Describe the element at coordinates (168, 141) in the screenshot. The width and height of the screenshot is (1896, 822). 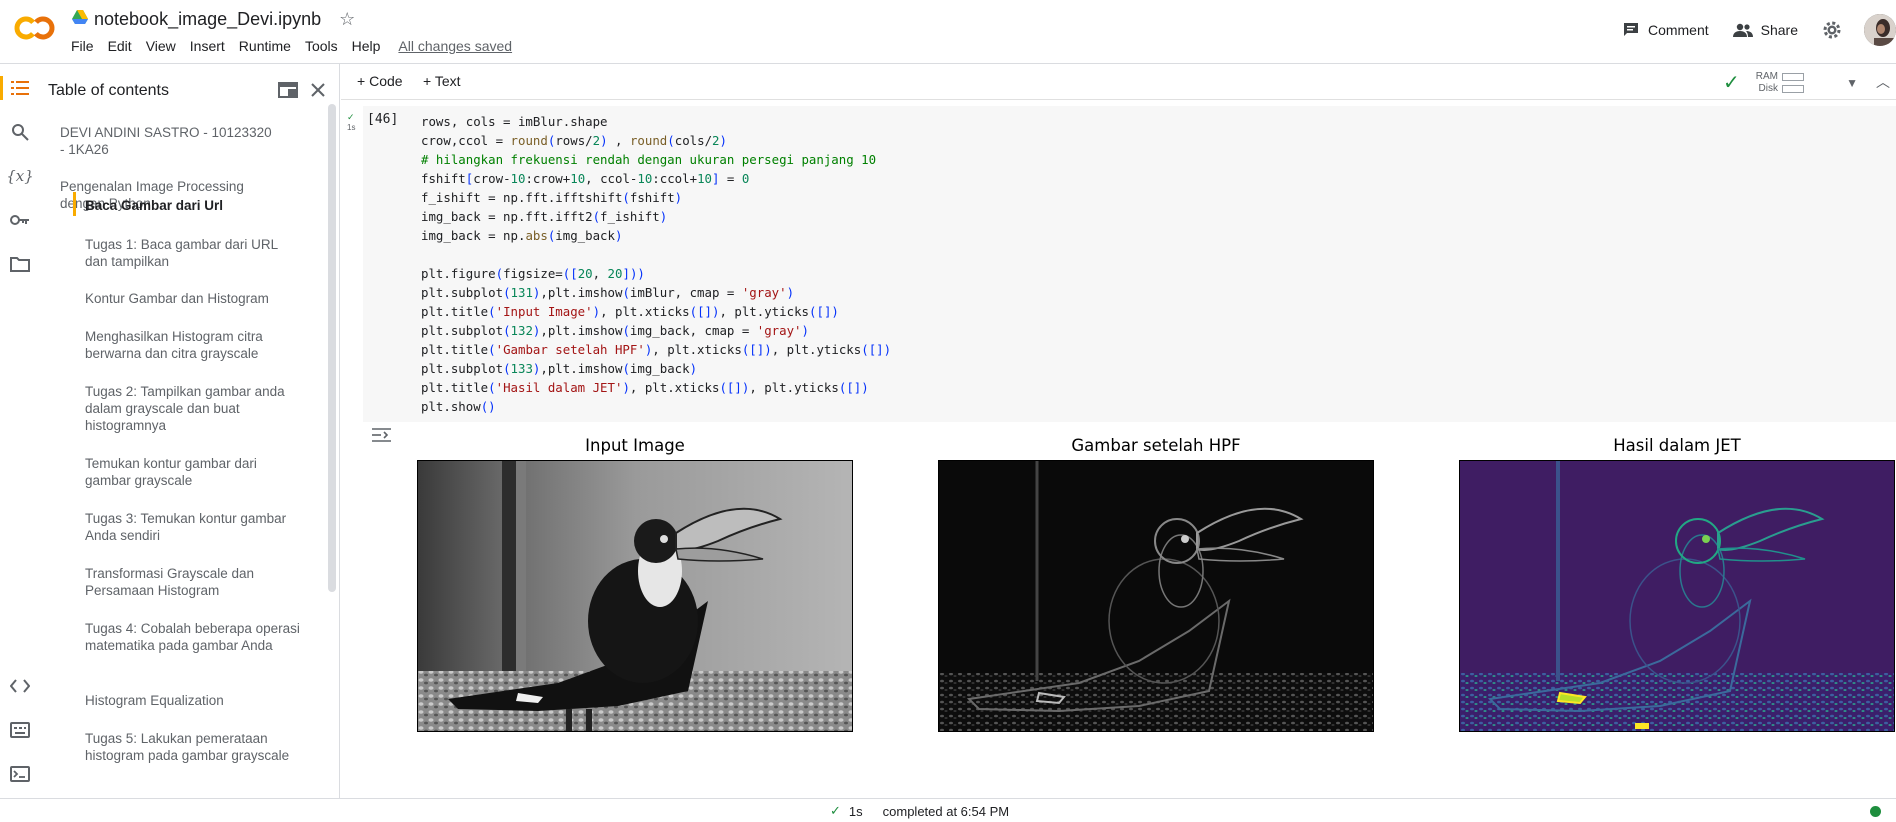
I see `toc-item: DEVI ANDINI SASTRO - 10123320 - 1KA26` at that location.